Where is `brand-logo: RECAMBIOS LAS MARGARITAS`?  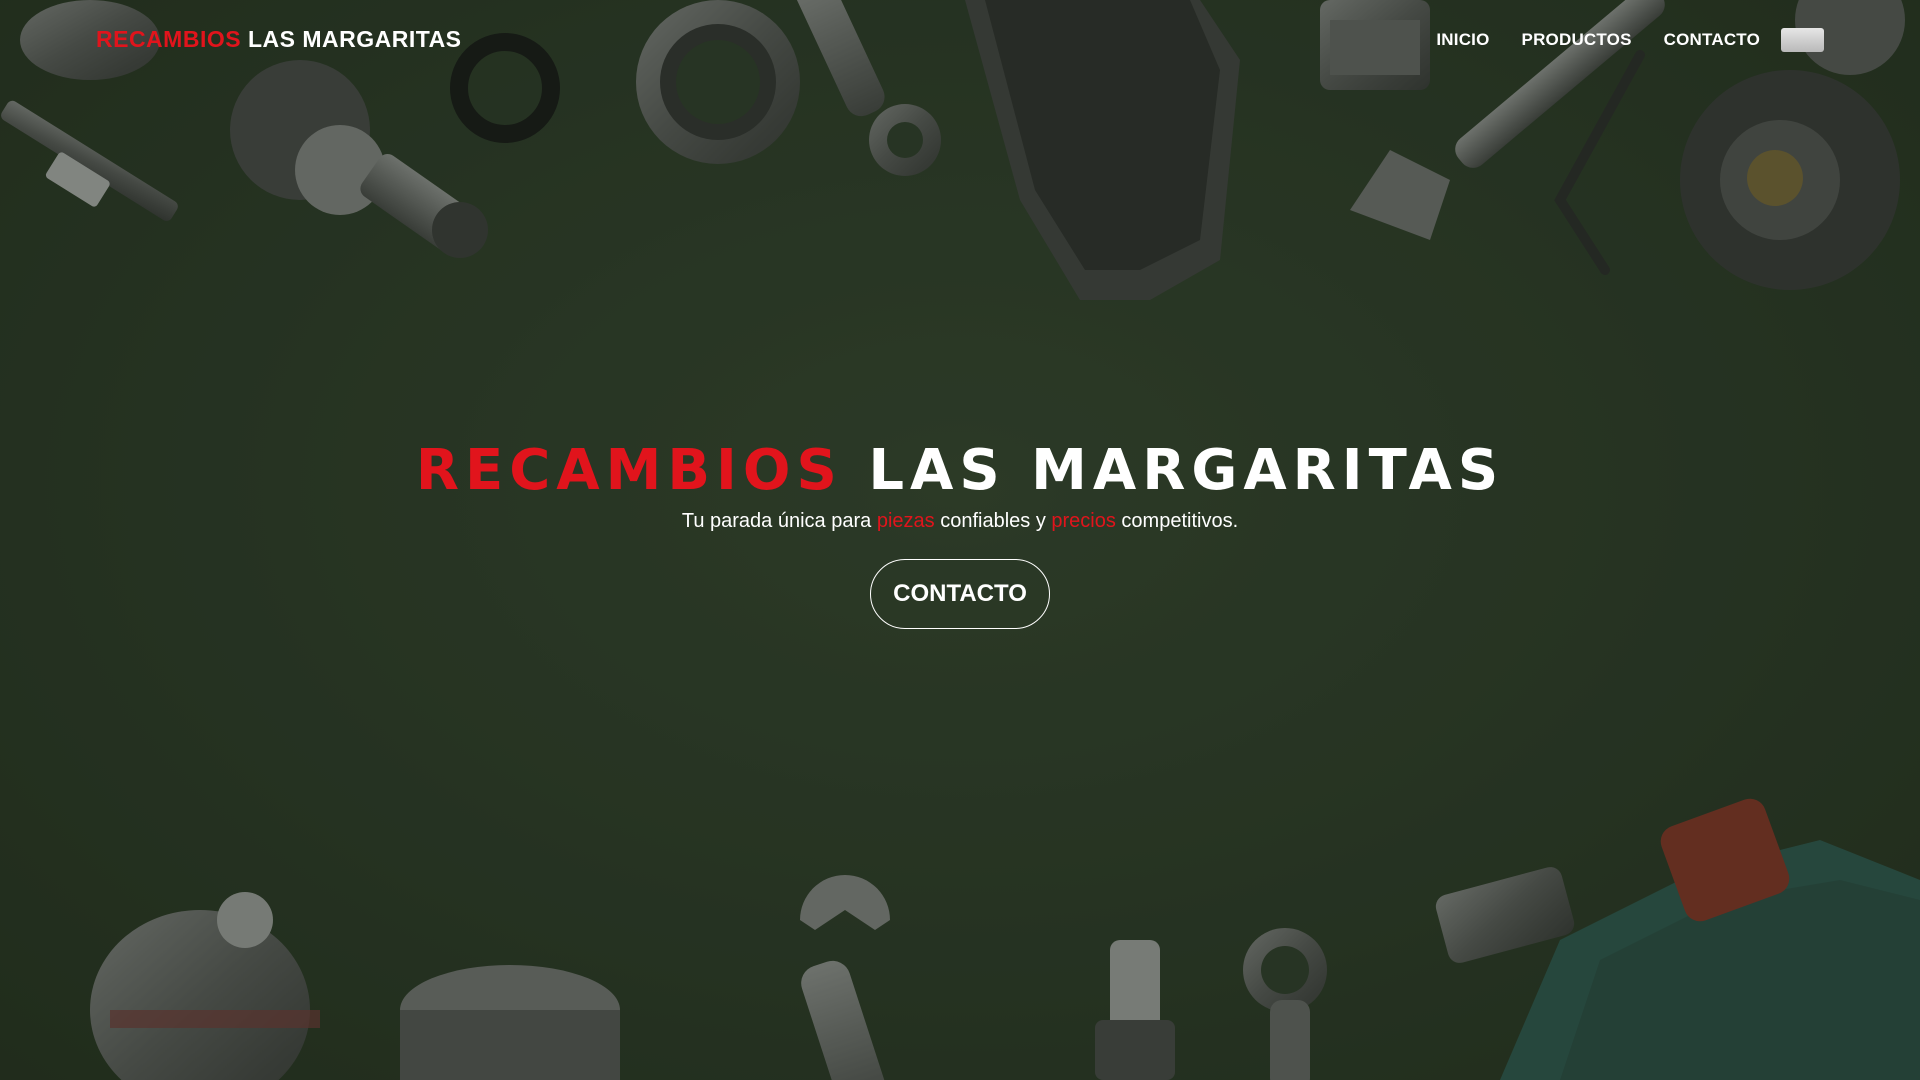
brand-logo: RECAMBIOS LAS MARGARITAS is located at coordinates (279, 39).